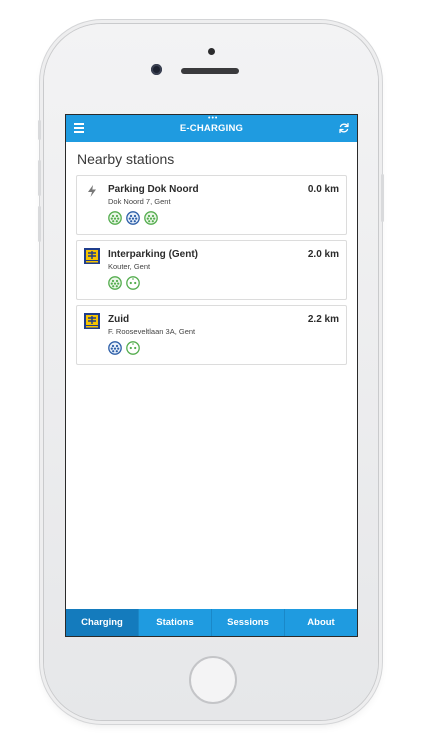  What do you see at coordinates (152, 331) in the screenshot?
I see `station-address: F. Rooseveltlaan 3A, Gent` at bounding box center [152, 331].